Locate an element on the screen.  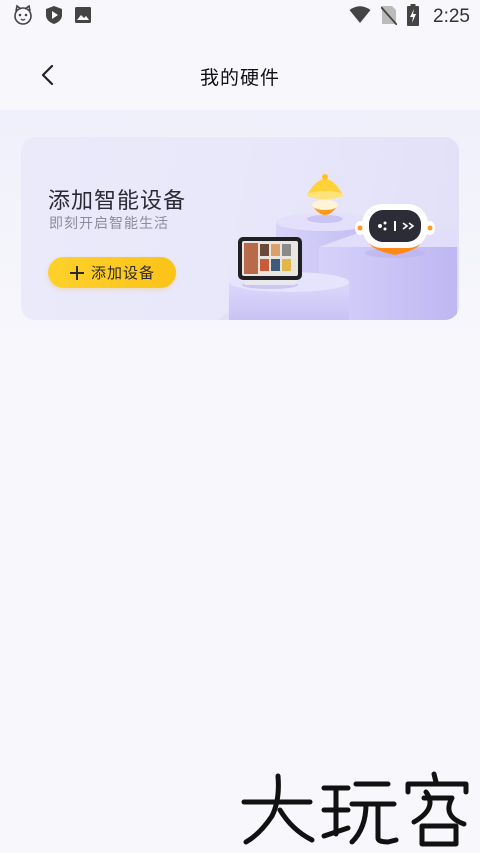
card-title: 添加智能设备 is located at coordinates (117, 201).